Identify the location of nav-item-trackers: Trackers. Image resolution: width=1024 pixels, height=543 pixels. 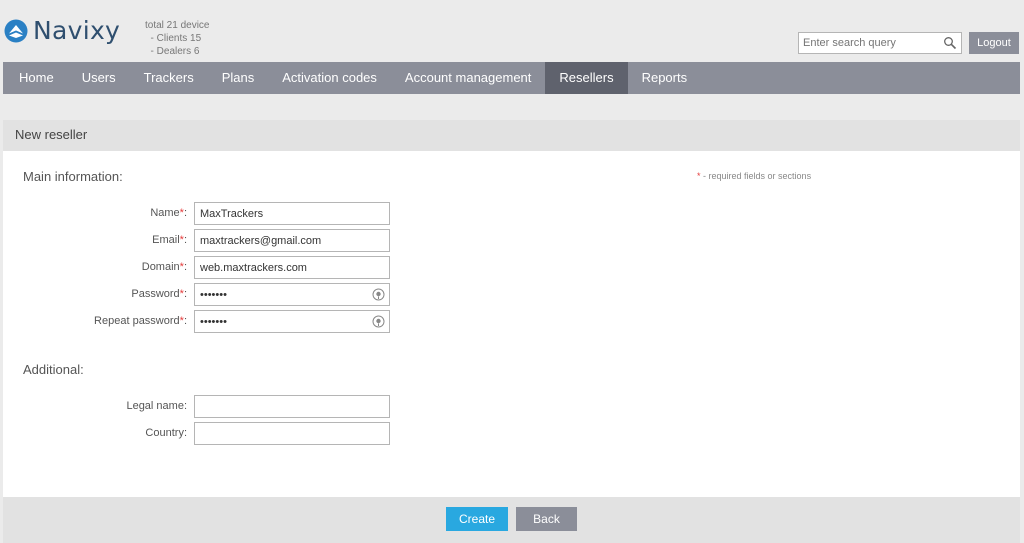
(169, 78).